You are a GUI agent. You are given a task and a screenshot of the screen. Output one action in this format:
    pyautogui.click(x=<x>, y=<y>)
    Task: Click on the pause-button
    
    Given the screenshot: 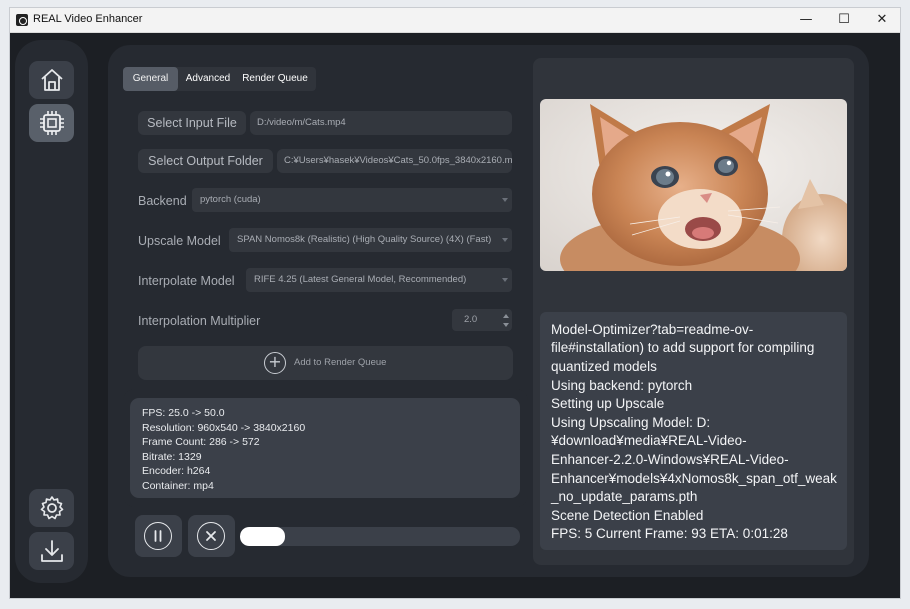 What is the action you would take?
    pyautogui.click(x=158, y=536)
    